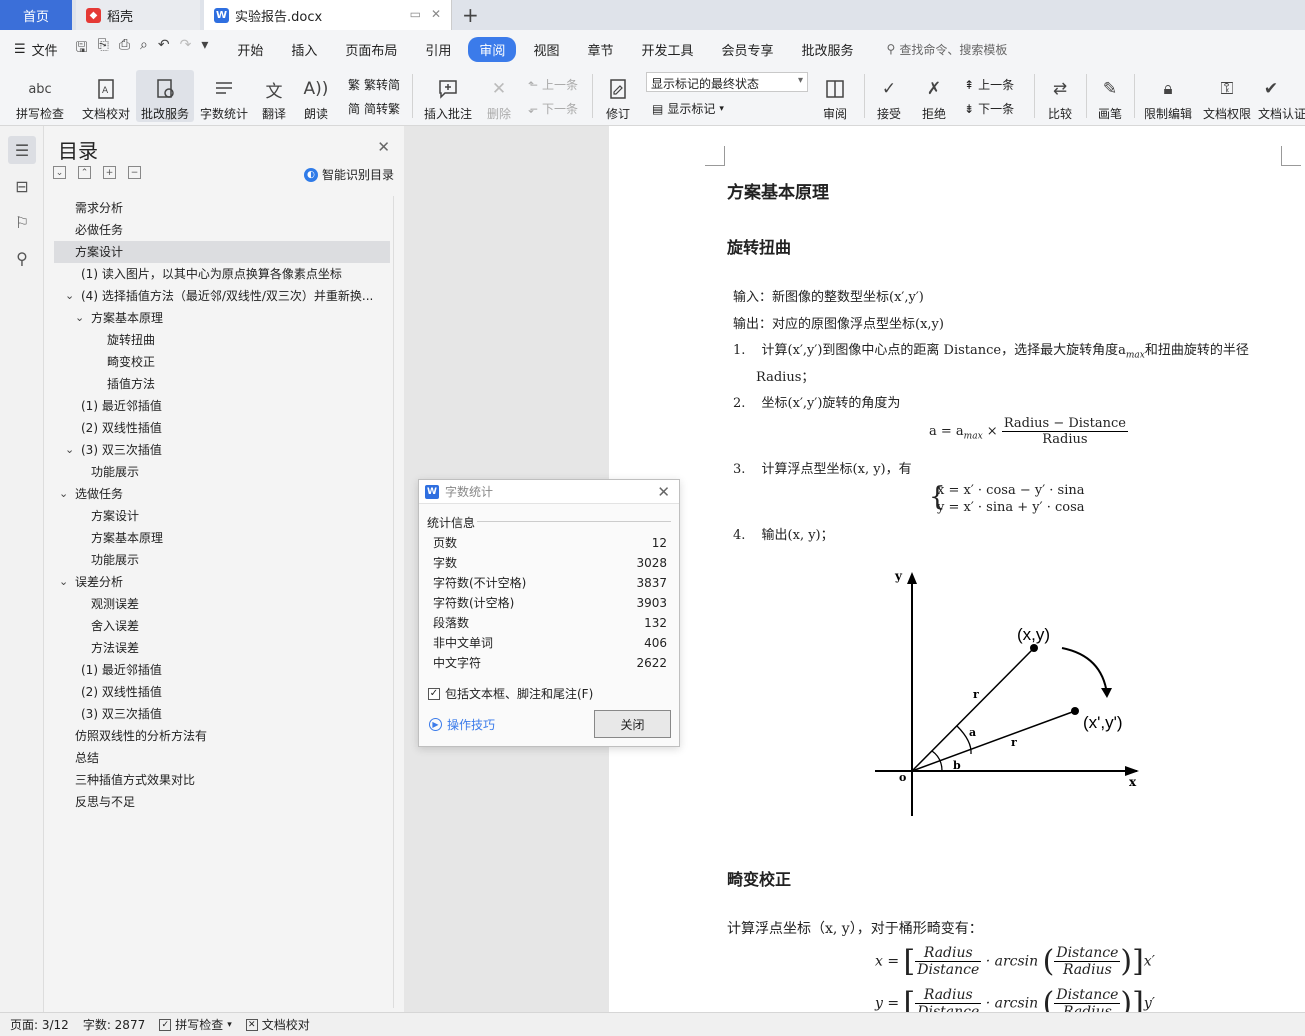 This screenshot has width=1305, height=1036. I want to click on show-markup-button: ▤ 显示标记 ▾, so click(688, 108).